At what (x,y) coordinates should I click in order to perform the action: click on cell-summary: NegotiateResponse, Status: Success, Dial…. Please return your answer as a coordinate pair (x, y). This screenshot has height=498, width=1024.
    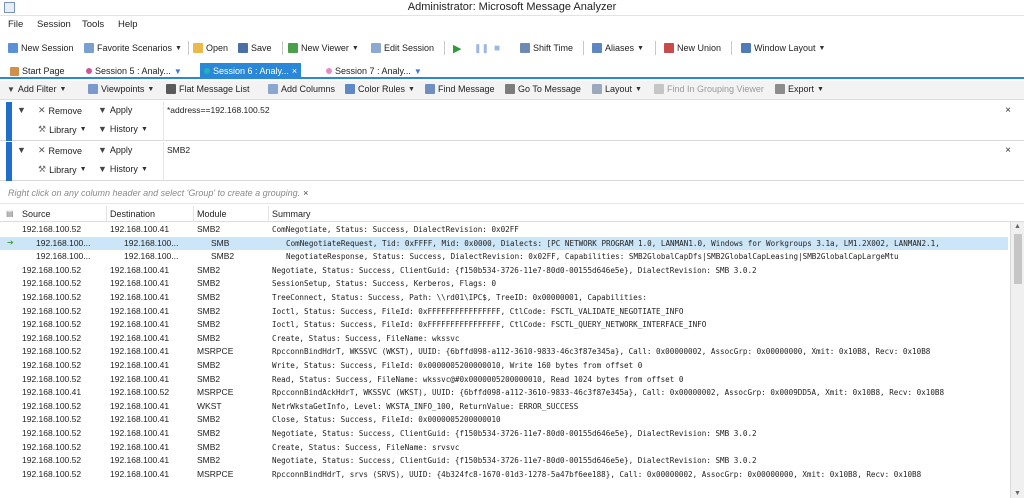
    Looking at the image, I should click on (592, 257).